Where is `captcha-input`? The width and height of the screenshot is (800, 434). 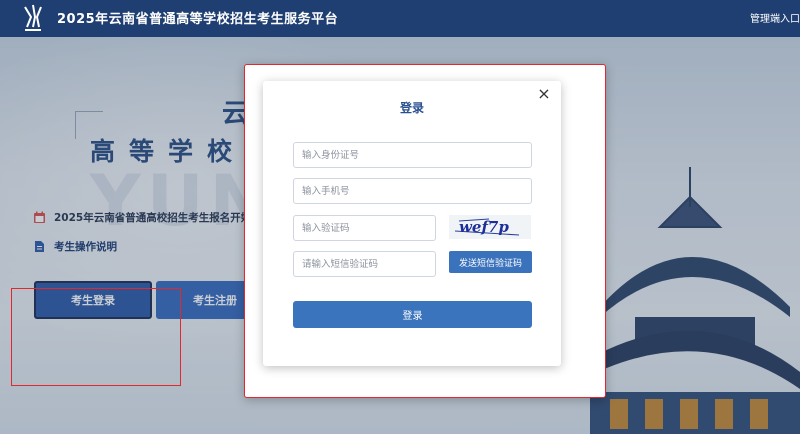
captcha-input is located at coordinates (364, 228).